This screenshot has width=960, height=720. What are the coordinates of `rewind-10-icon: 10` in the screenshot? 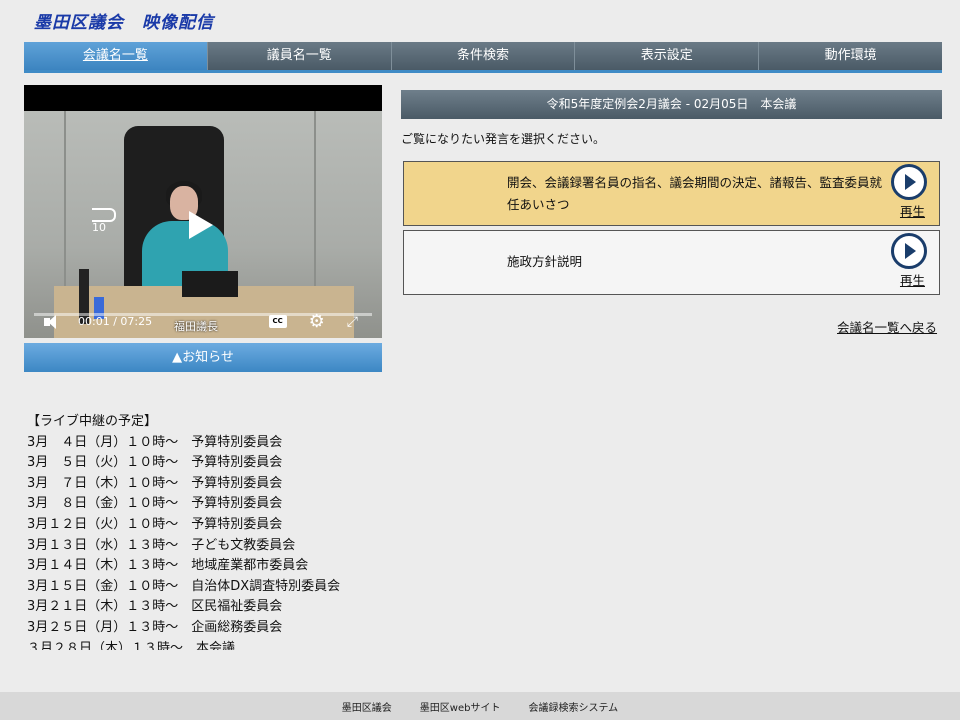 It's located at (104, 221).